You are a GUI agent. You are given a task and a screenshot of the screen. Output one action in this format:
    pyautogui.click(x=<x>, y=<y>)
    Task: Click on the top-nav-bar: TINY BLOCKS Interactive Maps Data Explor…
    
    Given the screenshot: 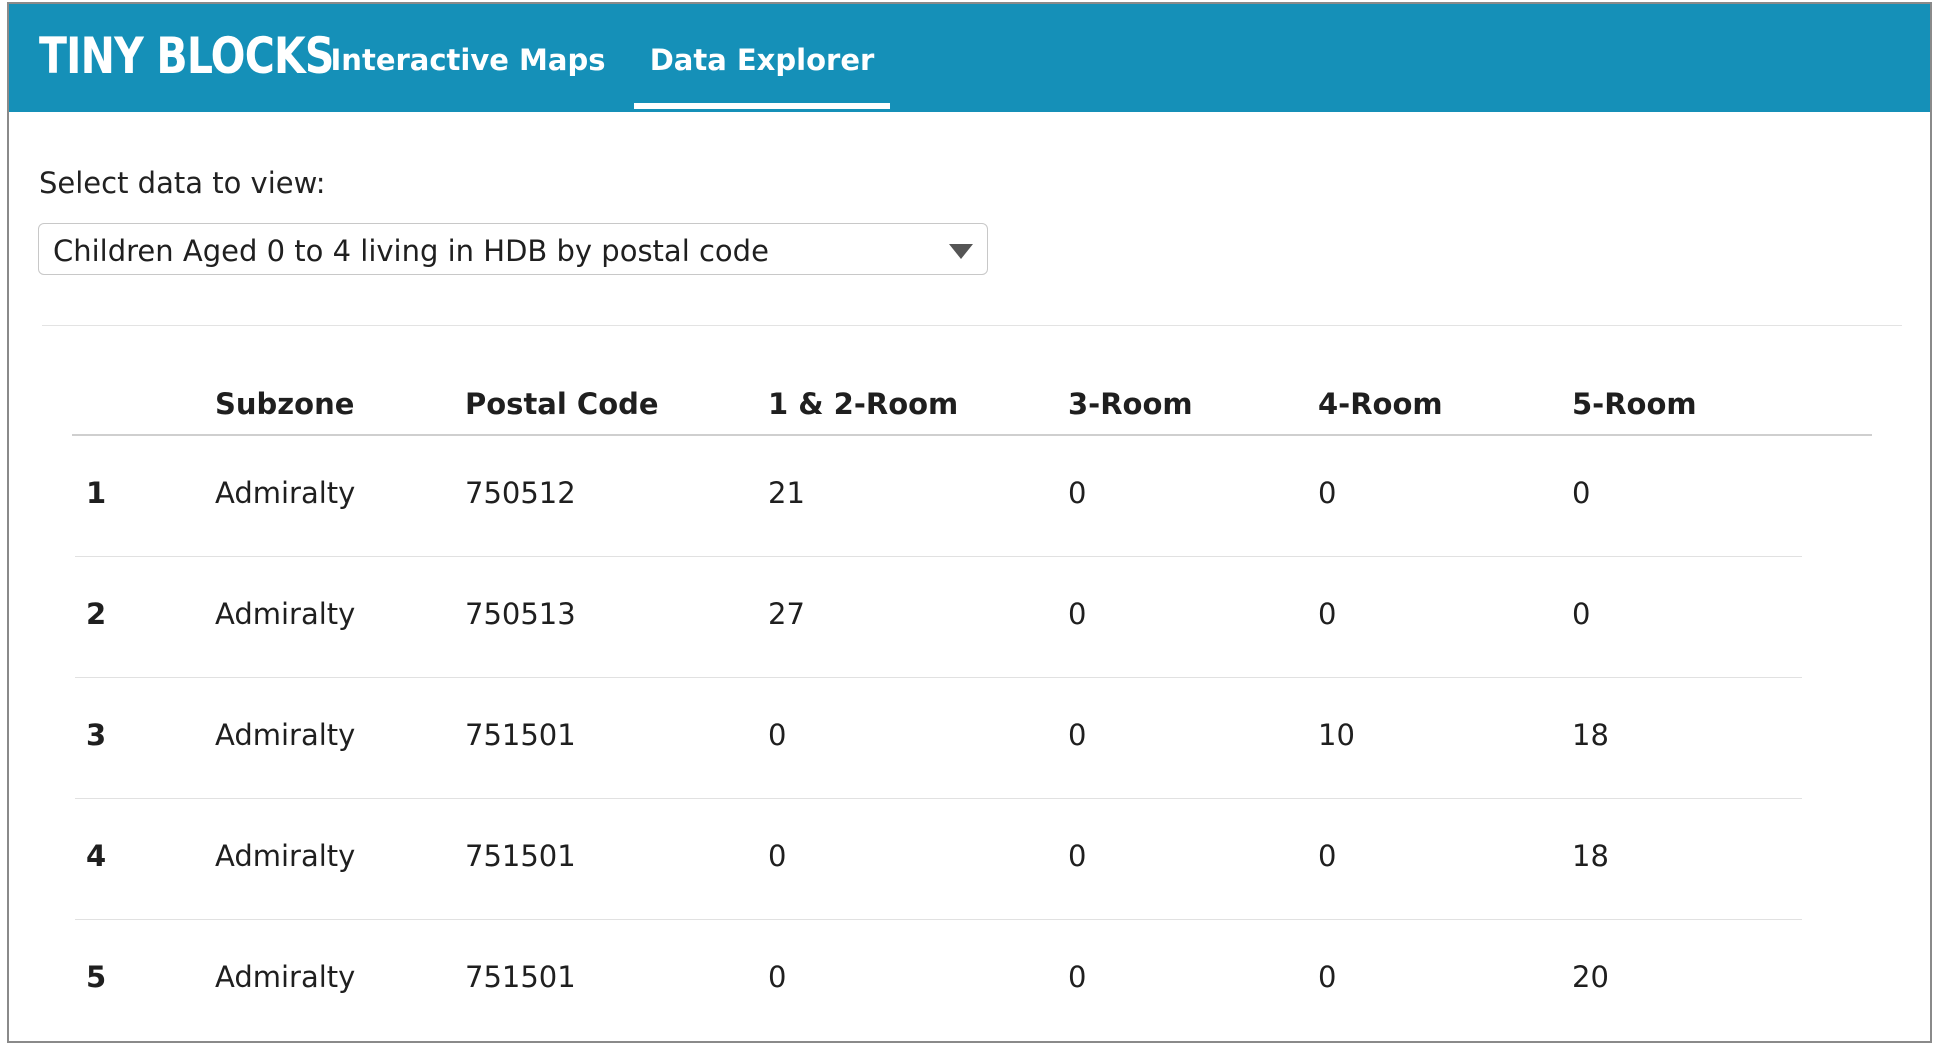 What is the action you would take?
    pyautogui.click(x=969, y=58)
    